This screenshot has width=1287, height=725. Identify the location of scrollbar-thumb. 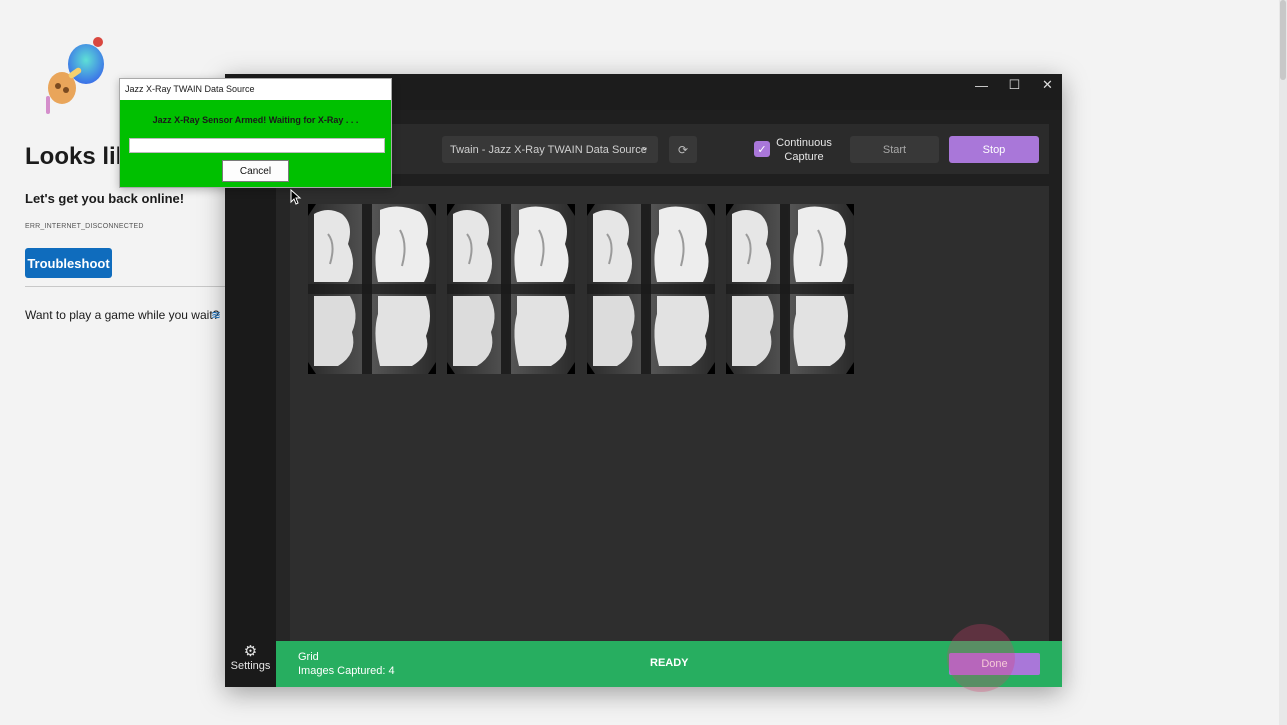
(1283, 40).